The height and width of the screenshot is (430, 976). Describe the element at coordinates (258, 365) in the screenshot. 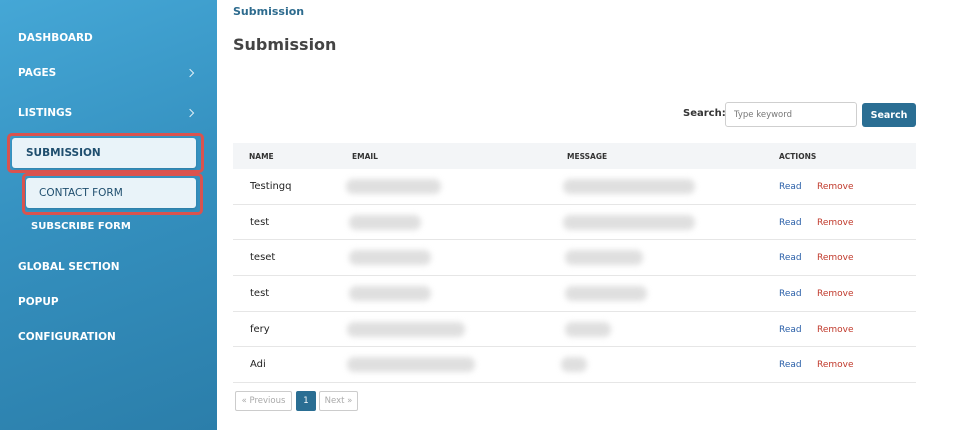

I see `cell-name: Adi` at that location.